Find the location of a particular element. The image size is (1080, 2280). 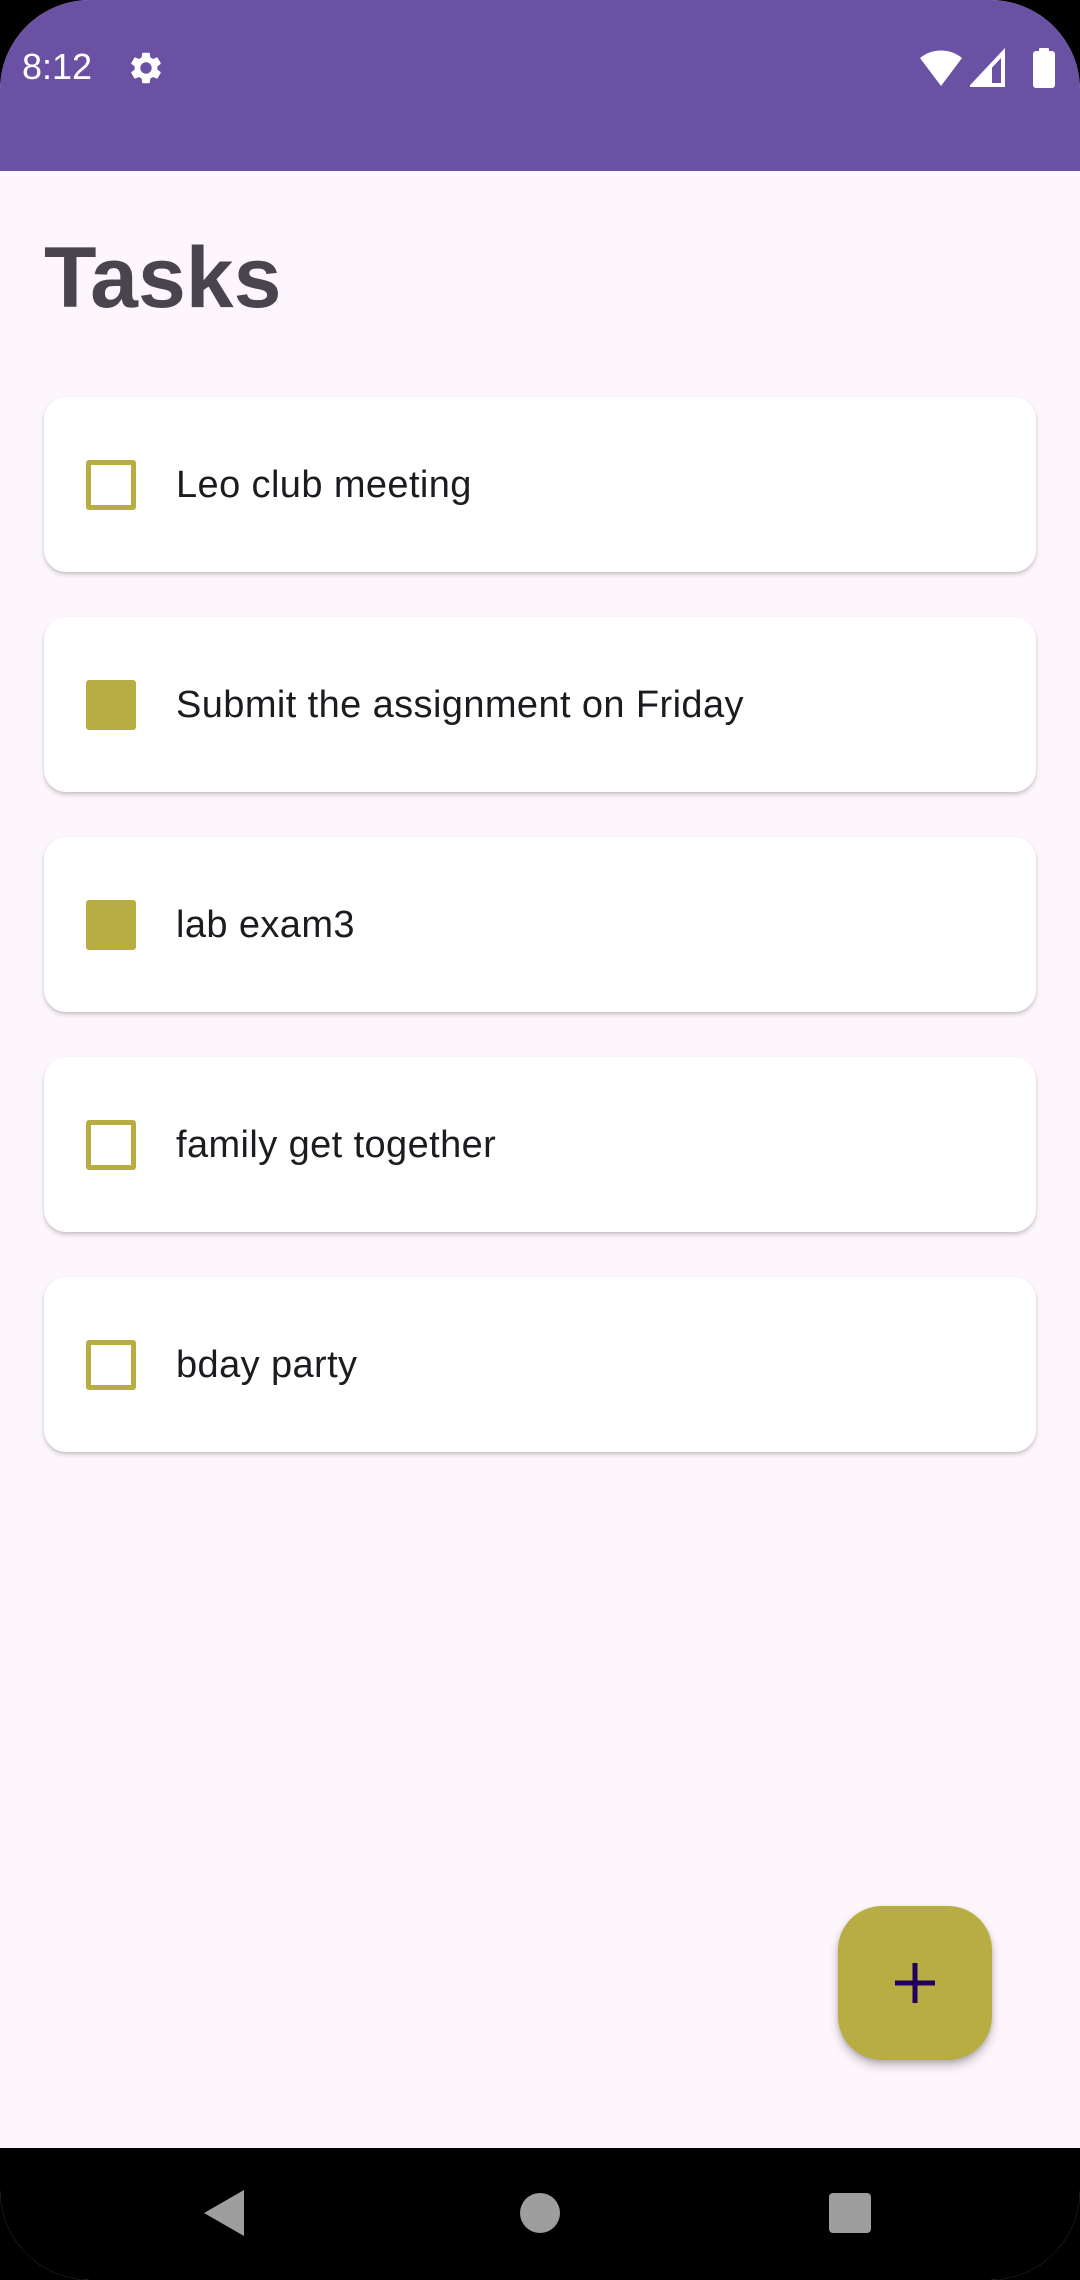

task-card: Submit the assignment on Friday is located at coordinates (540, 704).